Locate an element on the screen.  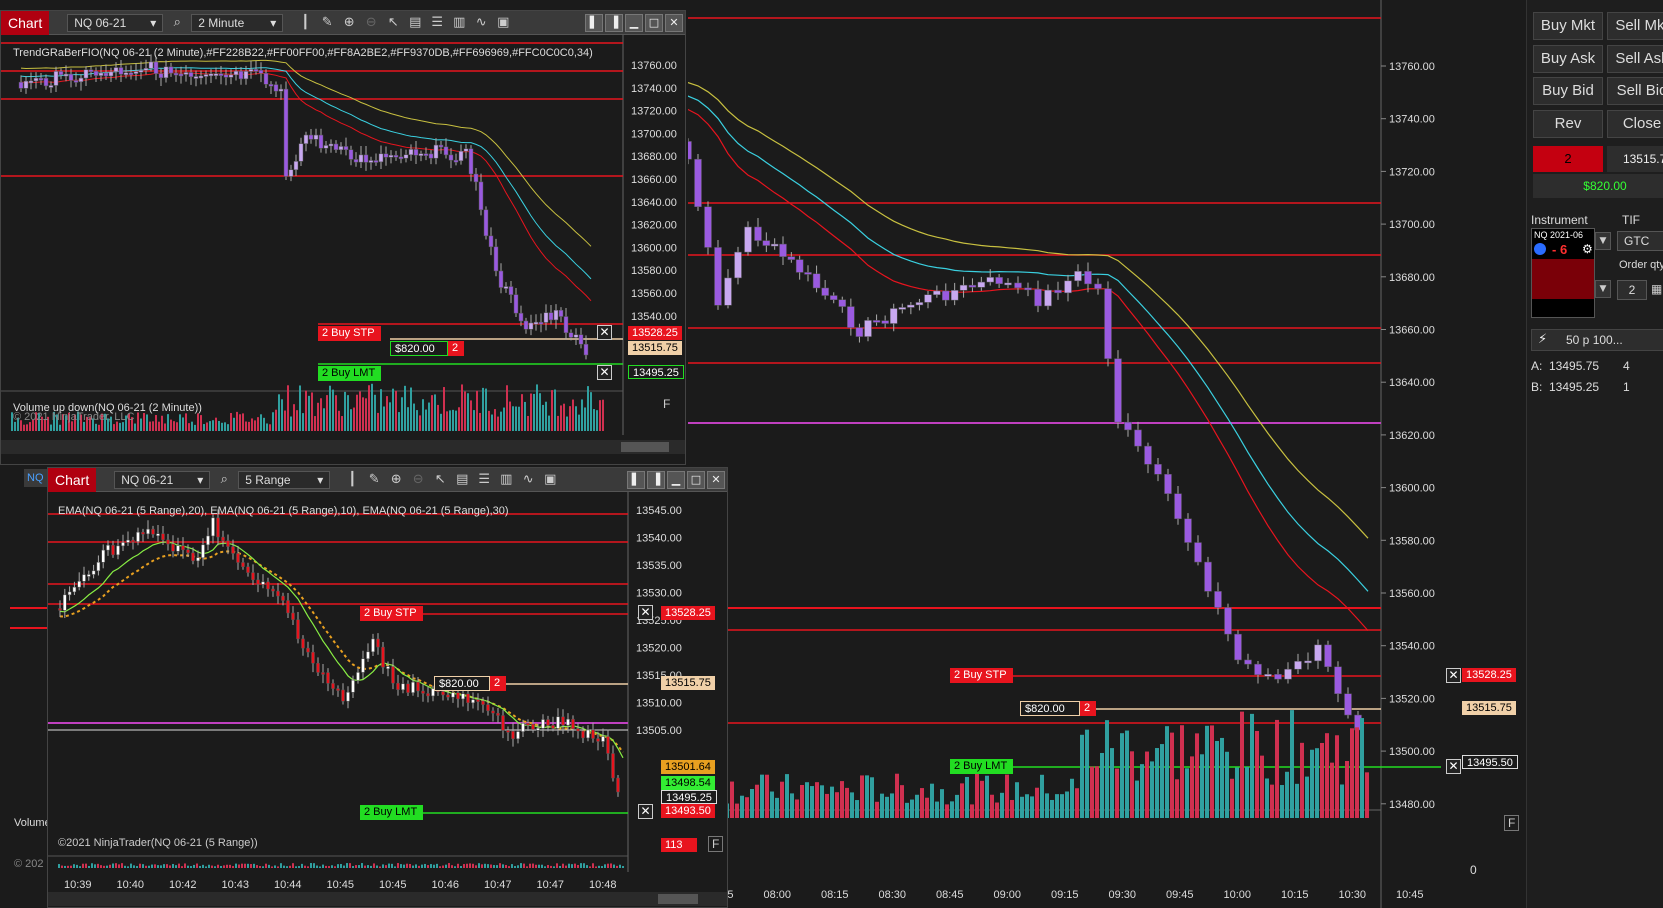
sell-market-button: Sell Mkt is located at coordinates (1635, 26).